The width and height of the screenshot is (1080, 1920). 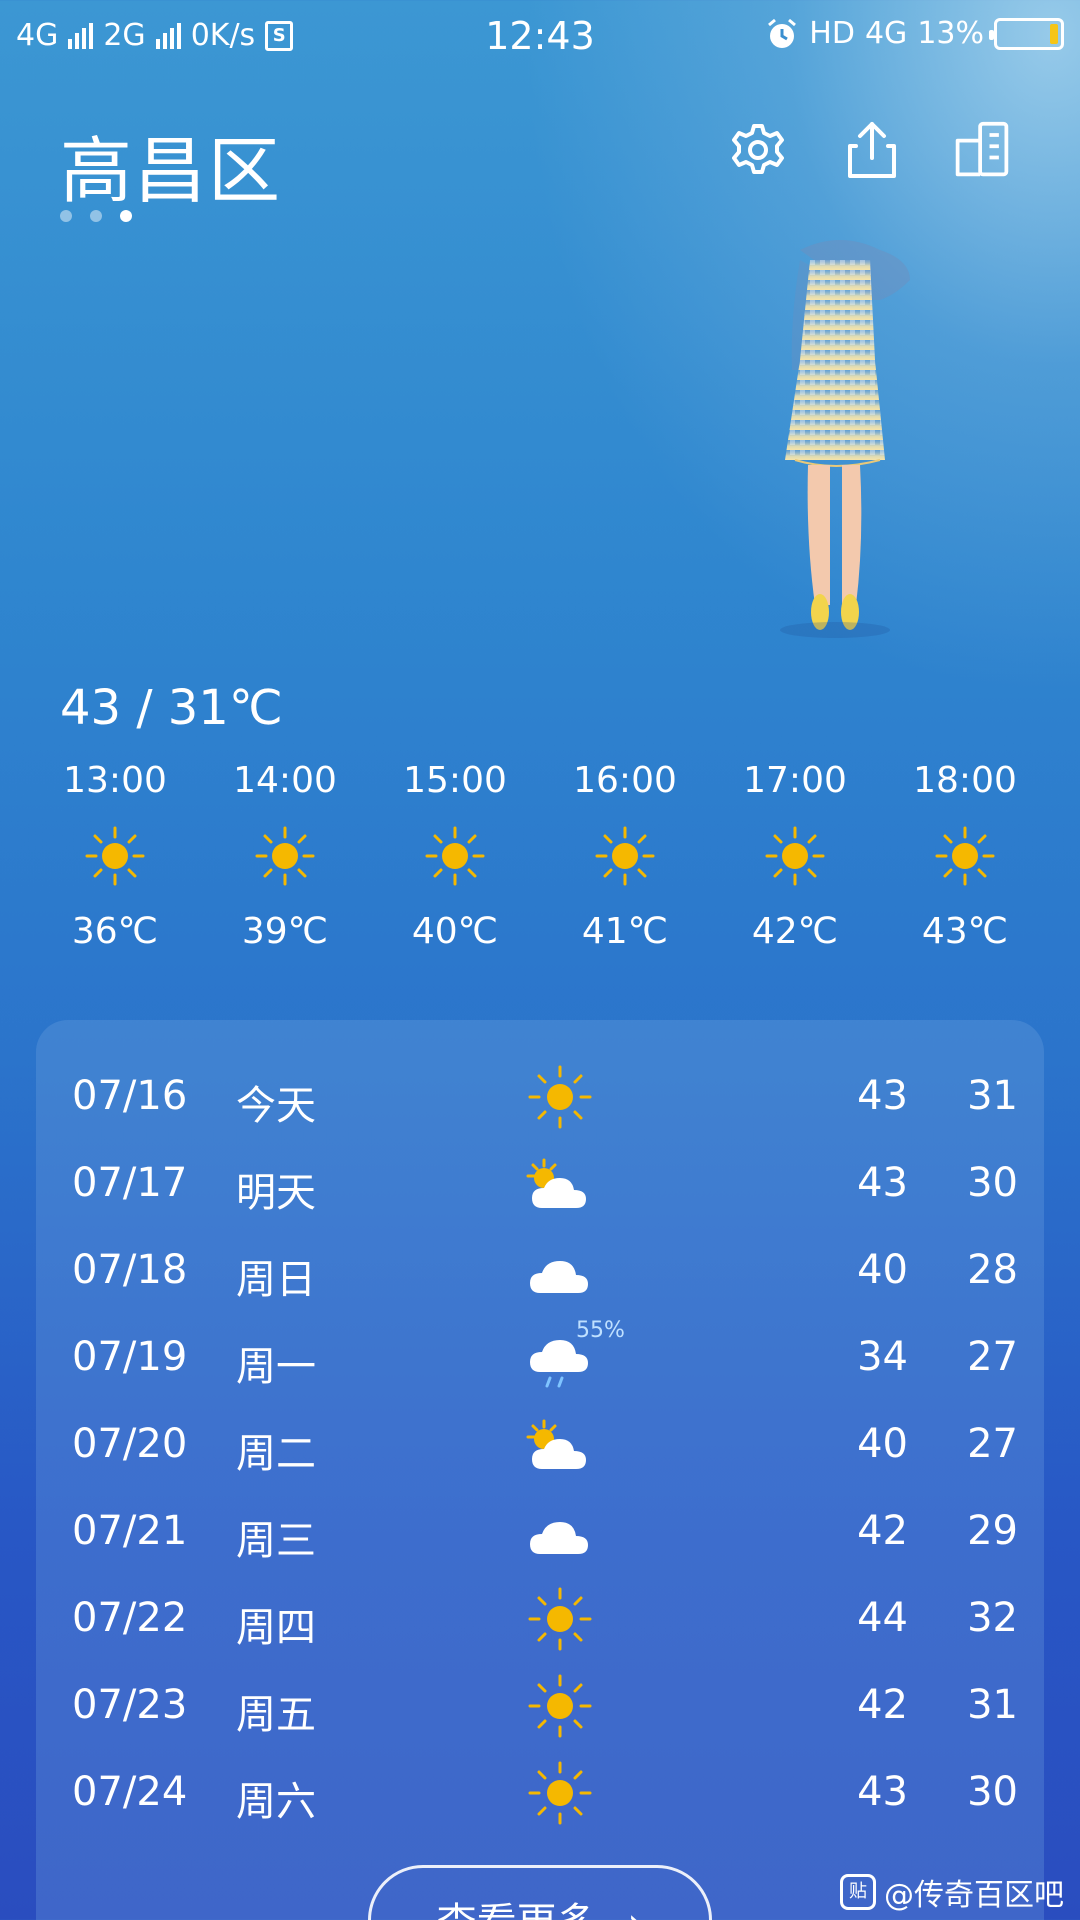 What do you see at coordinates (965, 780) in the screenshot?
I see `hour-time: 18:00` at bounding box center [965, 780].